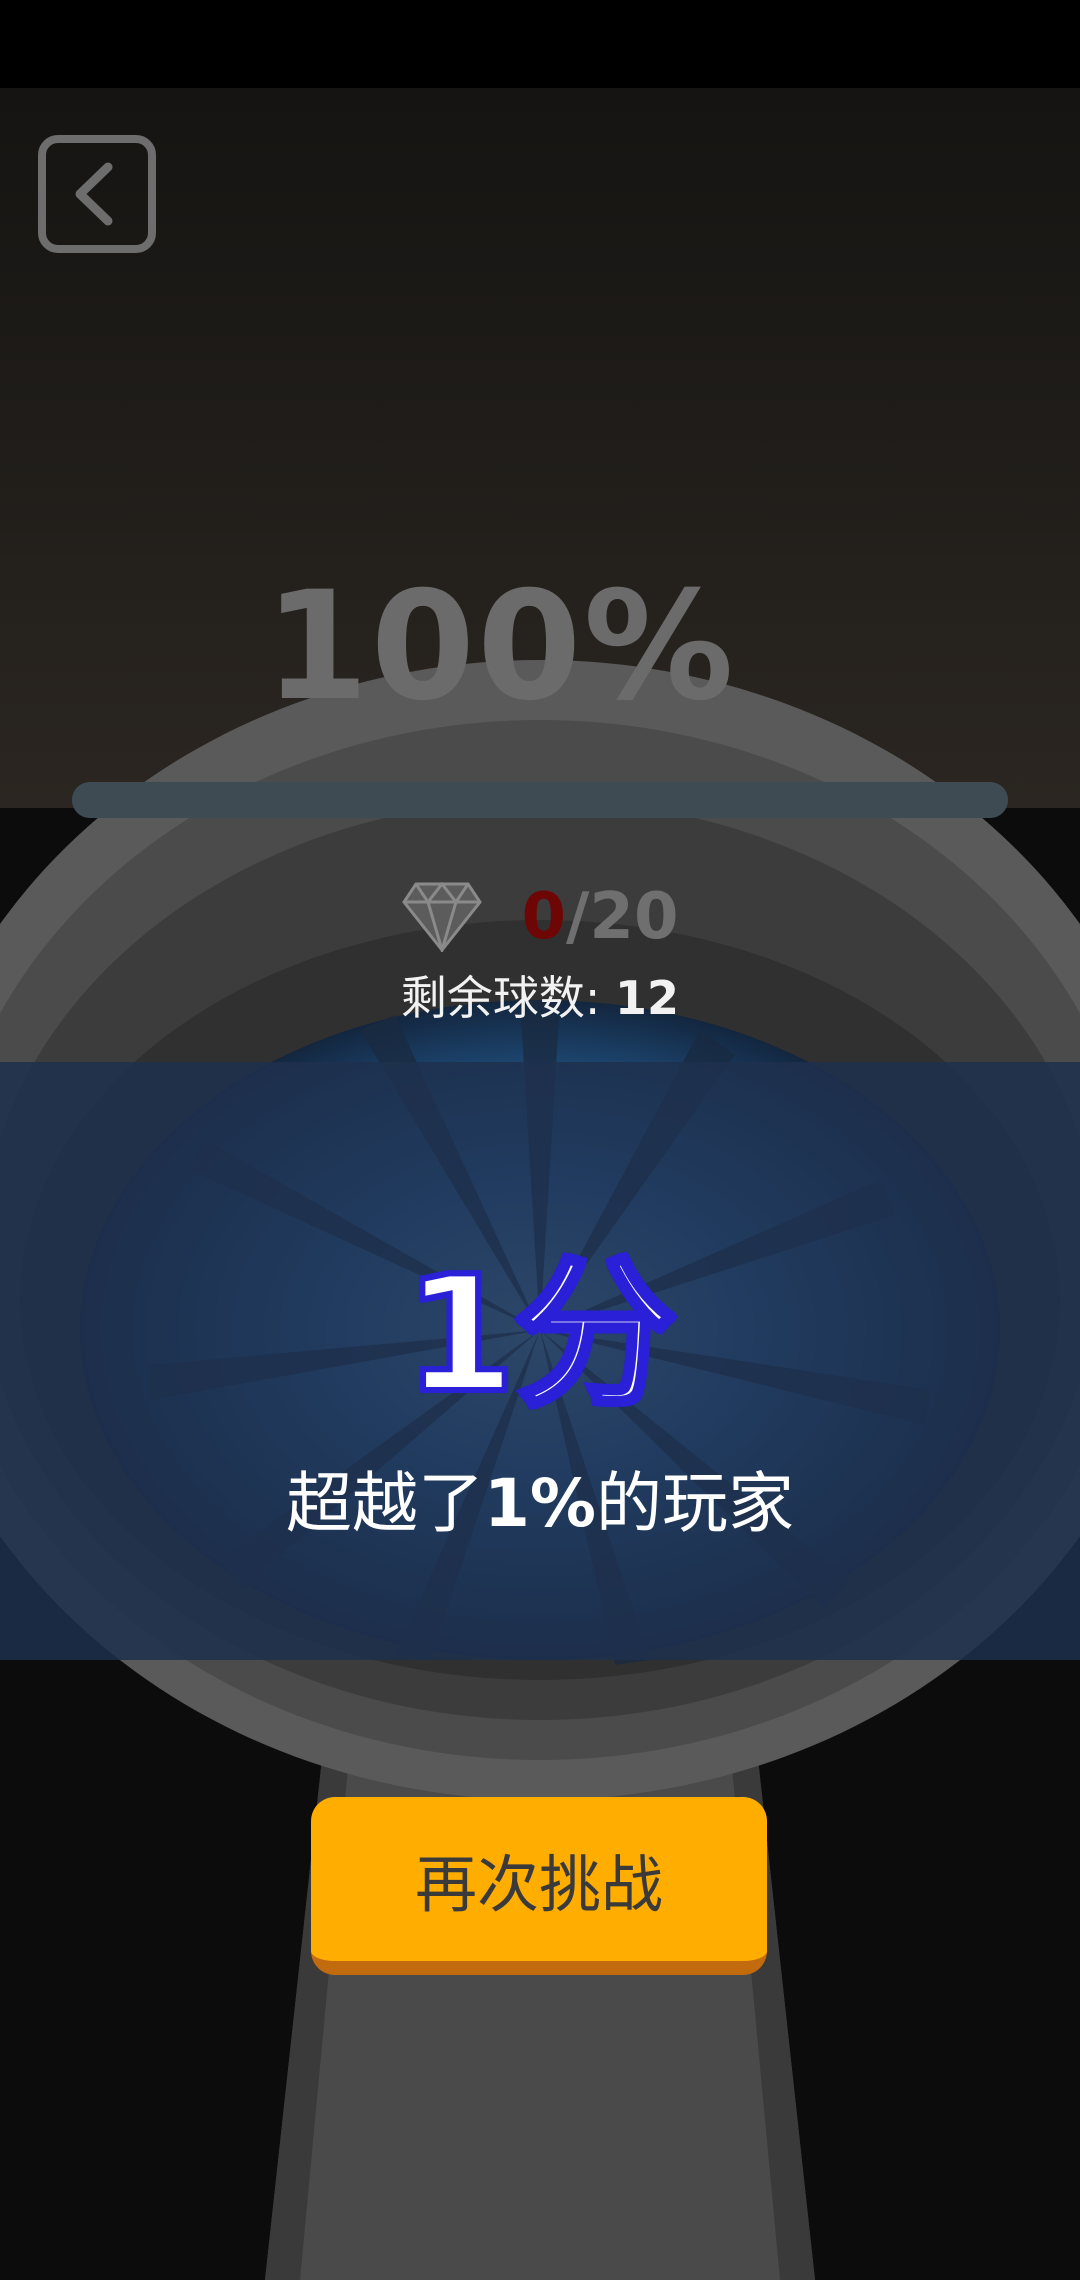 The height and width of the screenshot is (2280, 1080). Describe the element at coordinates (647, 998) in the screenshot. I see `remaining-balls-value: 12` at that location.